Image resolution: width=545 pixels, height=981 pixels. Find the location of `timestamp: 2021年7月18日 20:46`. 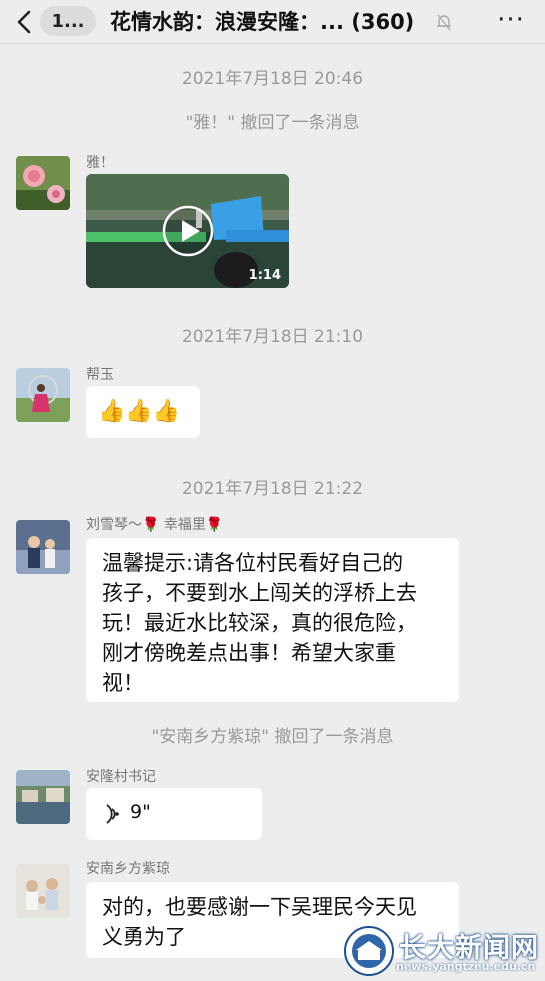

timestamp: 2021年7月18日 20:46 is located at coordinates (272, 79).